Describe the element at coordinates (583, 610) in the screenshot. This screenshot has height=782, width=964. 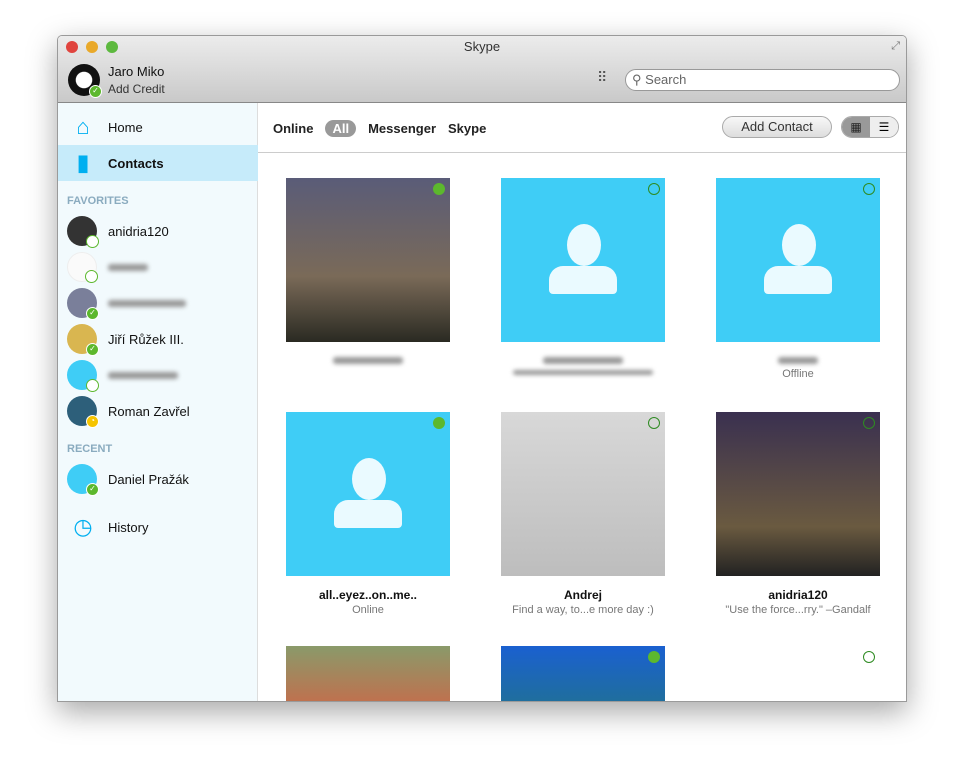
I see `contact-status: Find a way, to...e more day :)` at that location.